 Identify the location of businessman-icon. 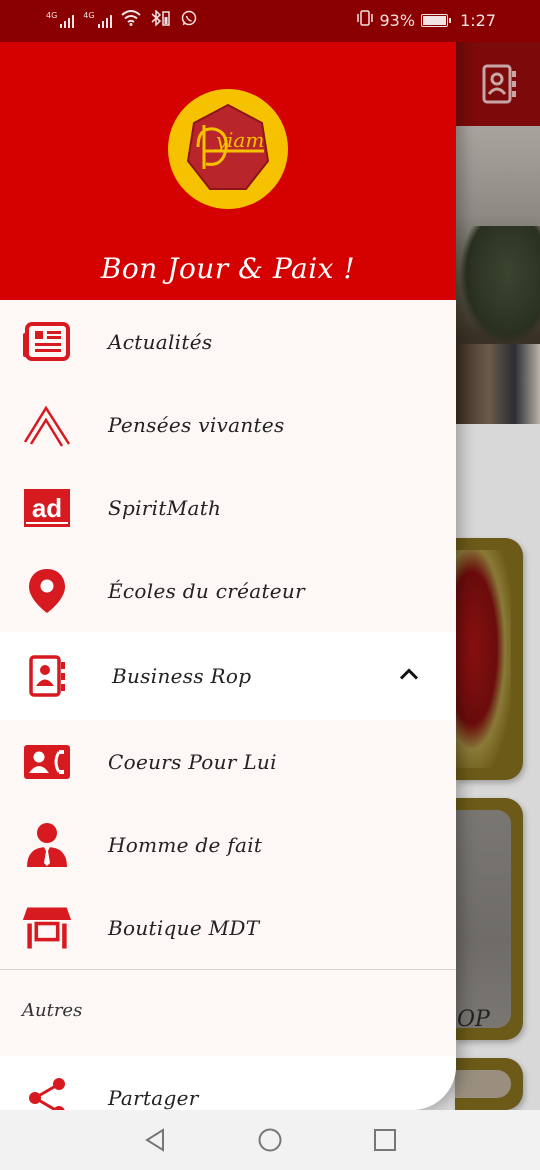
(47, 845).